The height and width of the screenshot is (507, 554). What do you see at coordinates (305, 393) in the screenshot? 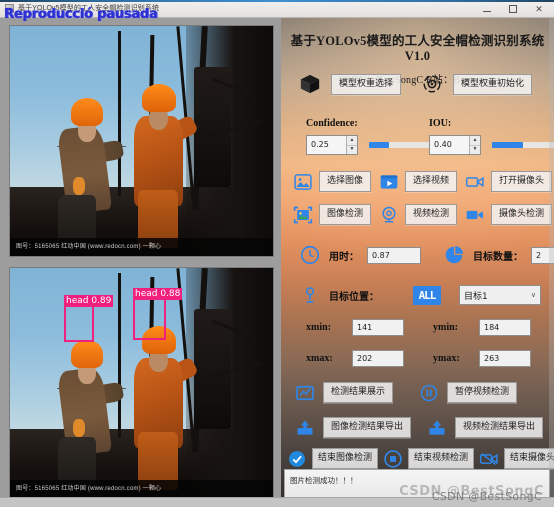
I see `chart-line-icon` at bounding box center [305, 393].